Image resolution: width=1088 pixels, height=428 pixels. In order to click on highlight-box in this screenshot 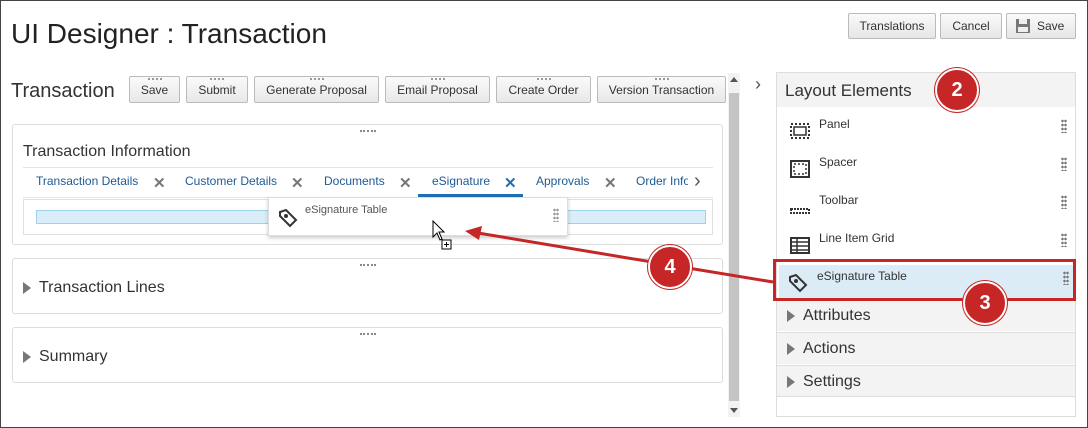, I will do `click(924, 280)`.